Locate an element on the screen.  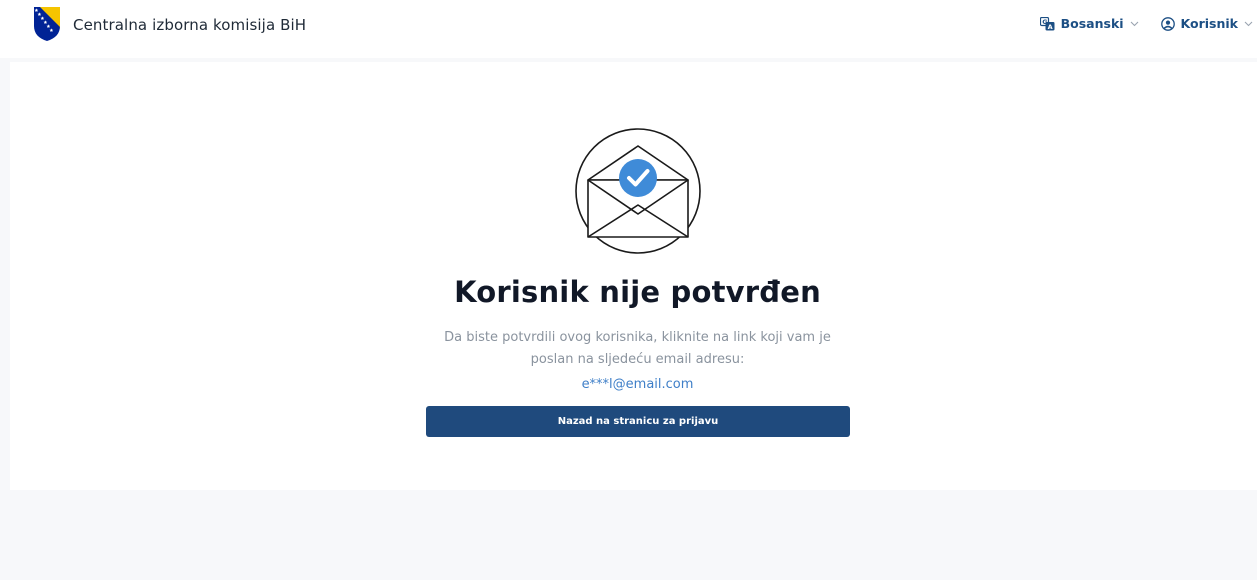
bih-coat-of-arms-logo is located at coordinates (47, 24).